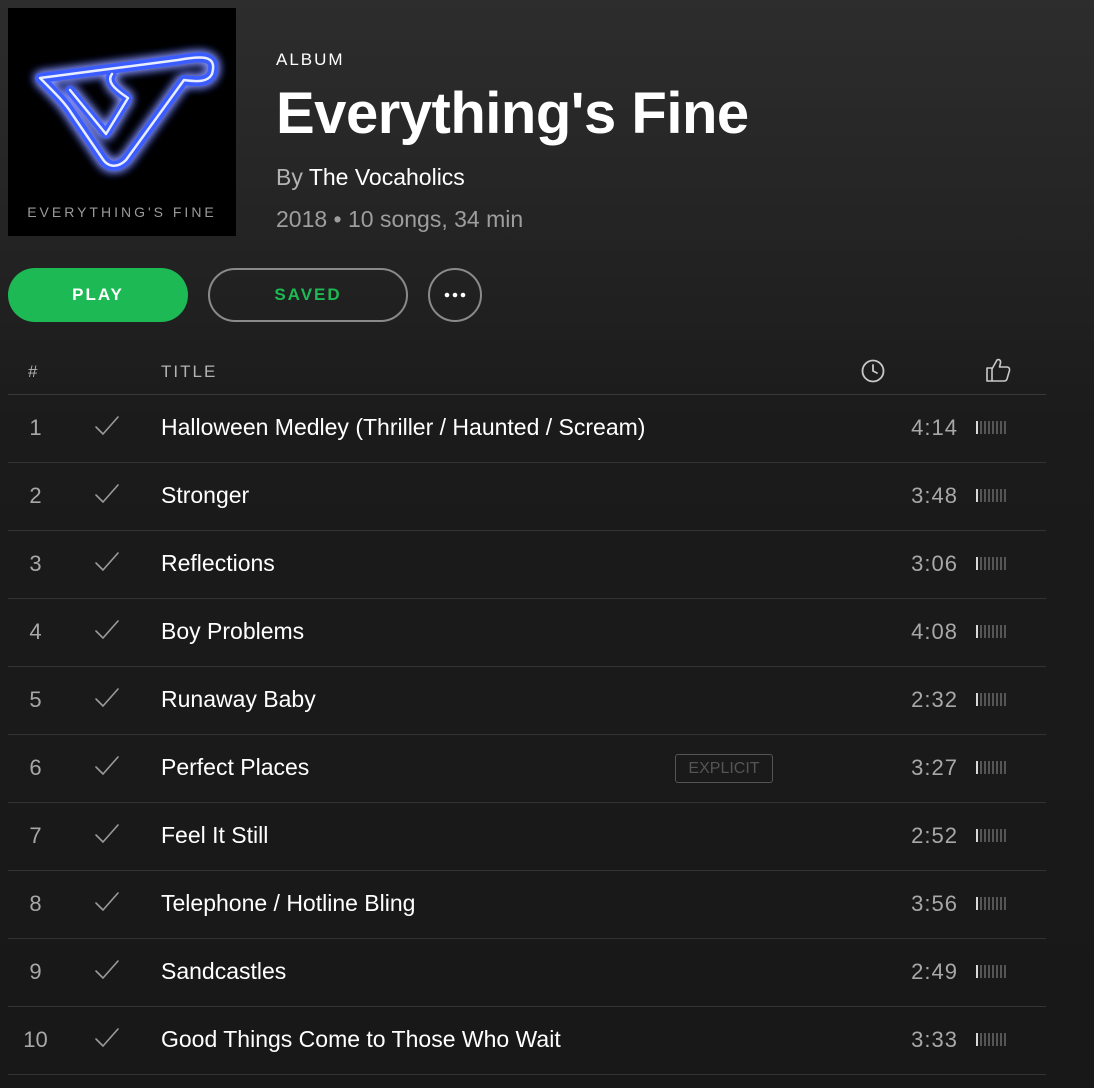  I want to click on track-list-header: # TITLE, so click(527, 371).